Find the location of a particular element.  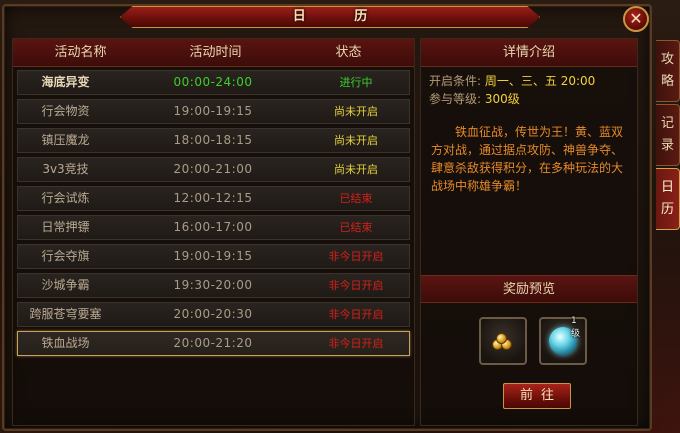

activity-status: 进行中 is located at coordinates (356, 82).